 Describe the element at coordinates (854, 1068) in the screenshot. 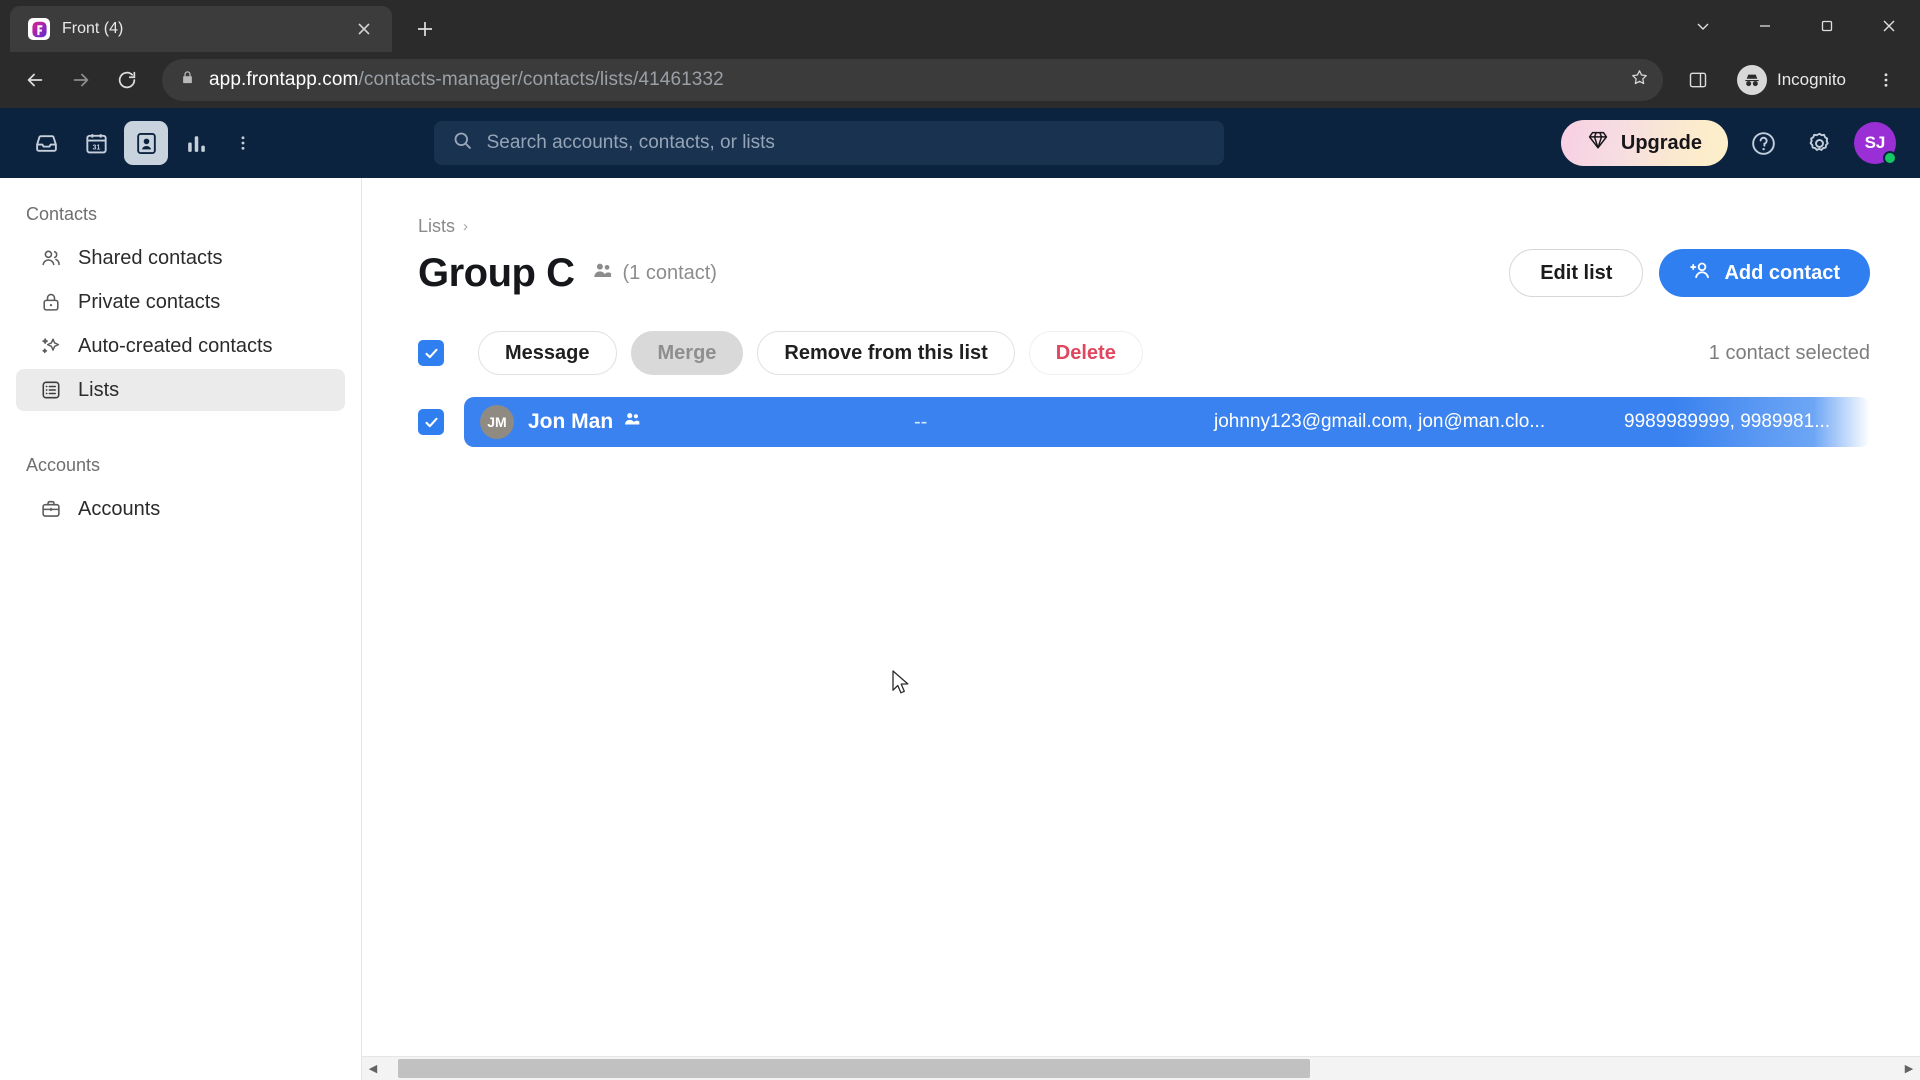

I see `scrollbar-thumb` at that location.